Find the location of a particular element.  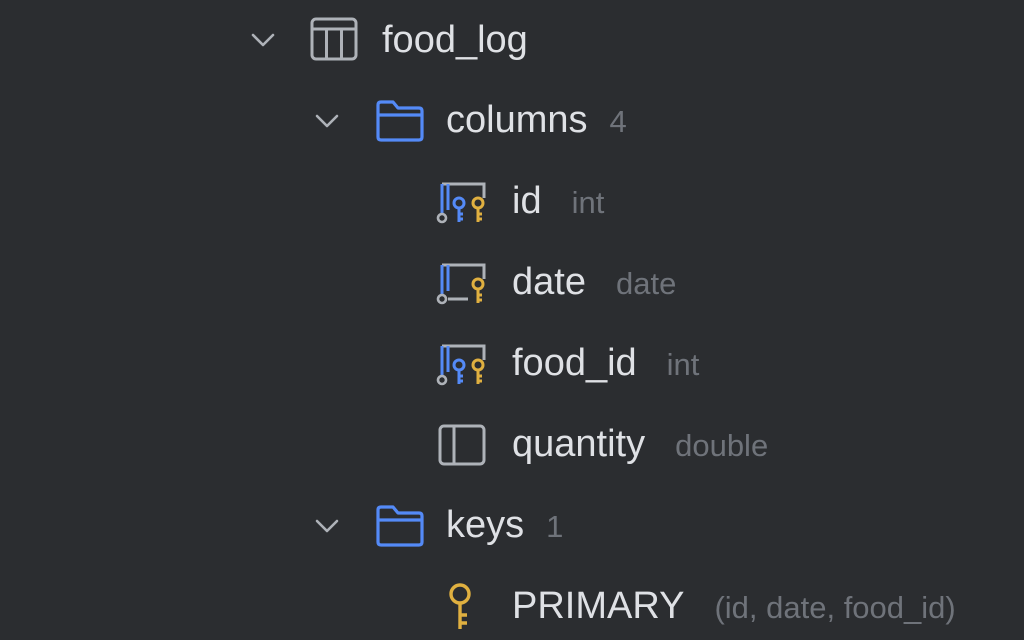

column-icon is located at coordinates (462, 445).